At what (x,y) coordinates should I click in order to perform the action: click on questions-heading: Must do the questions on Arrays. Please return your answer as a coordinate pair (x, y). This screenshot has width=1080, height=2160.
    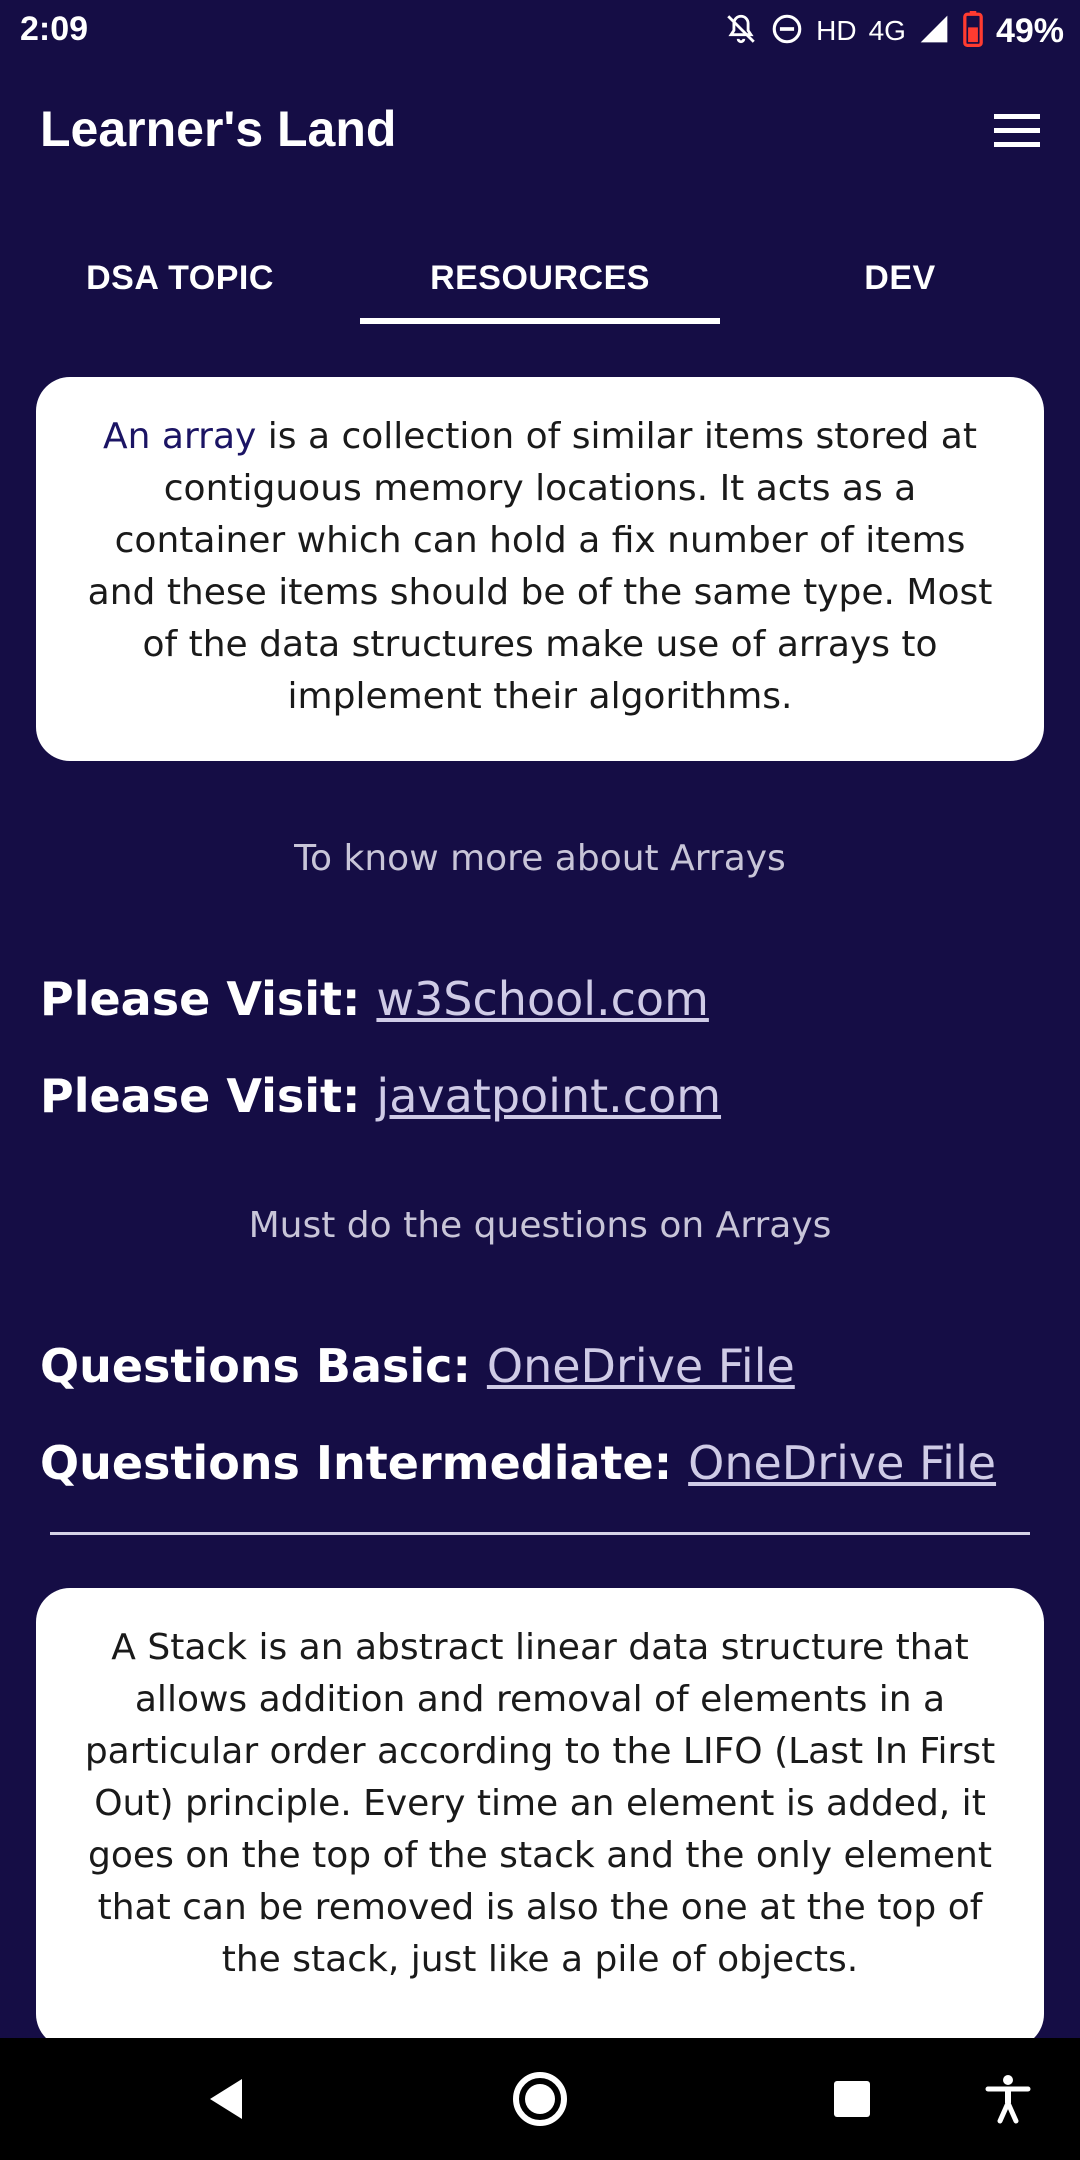
    Looking at the image, I should click on (540, 1225).